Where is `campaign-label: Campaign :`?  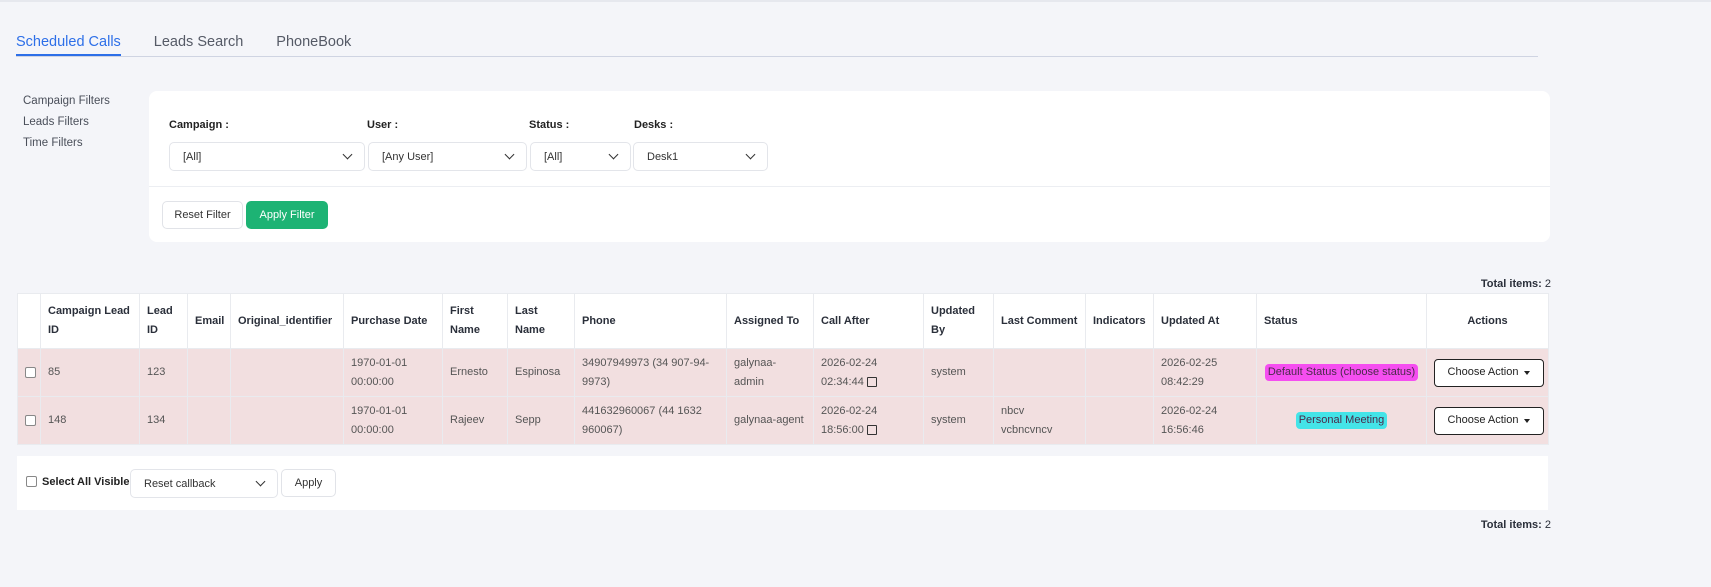 campaign-label: Campaign : is located at coordinates (199, 125).